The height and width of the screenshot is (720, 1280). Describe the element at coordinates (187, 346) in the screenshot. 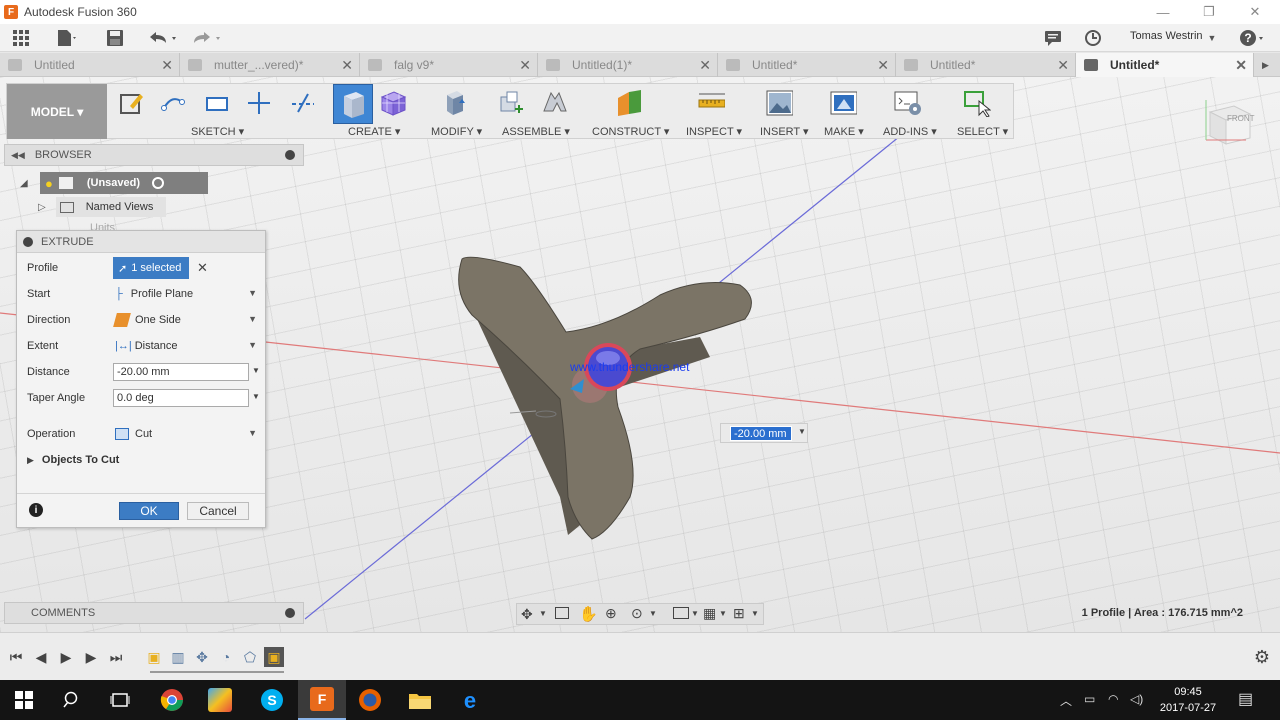

I see `extent-dropdown: |↔| Distance ▼` at that location.